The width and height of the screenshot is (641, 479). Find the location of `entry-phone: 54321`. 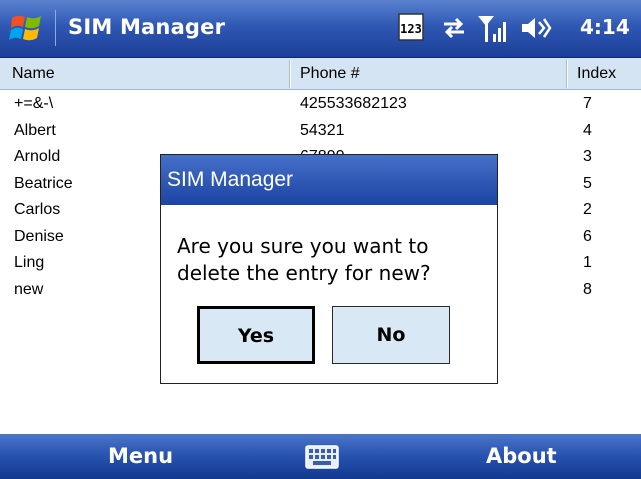

entry-phone: 54321 is located at coordinates (322, 130).